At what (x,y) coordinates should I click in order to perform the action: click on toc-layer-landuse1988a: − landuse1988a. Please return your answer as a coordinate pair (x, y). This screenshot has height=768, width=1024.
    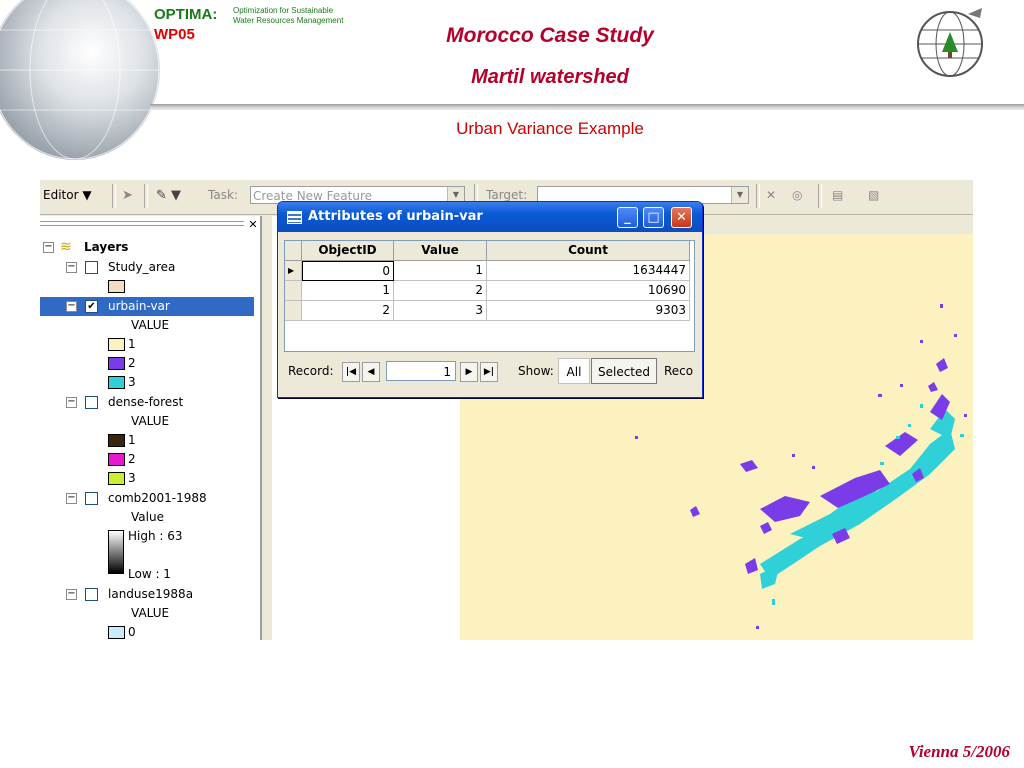
    Looking at the image, I should click on (147, 594).